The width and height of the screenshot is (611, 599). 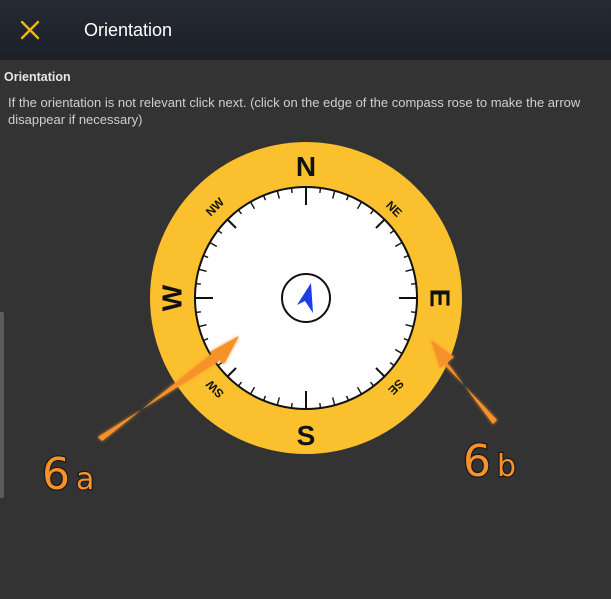 I want to click on callout-b-letter: b, so click(x=506, y=466).